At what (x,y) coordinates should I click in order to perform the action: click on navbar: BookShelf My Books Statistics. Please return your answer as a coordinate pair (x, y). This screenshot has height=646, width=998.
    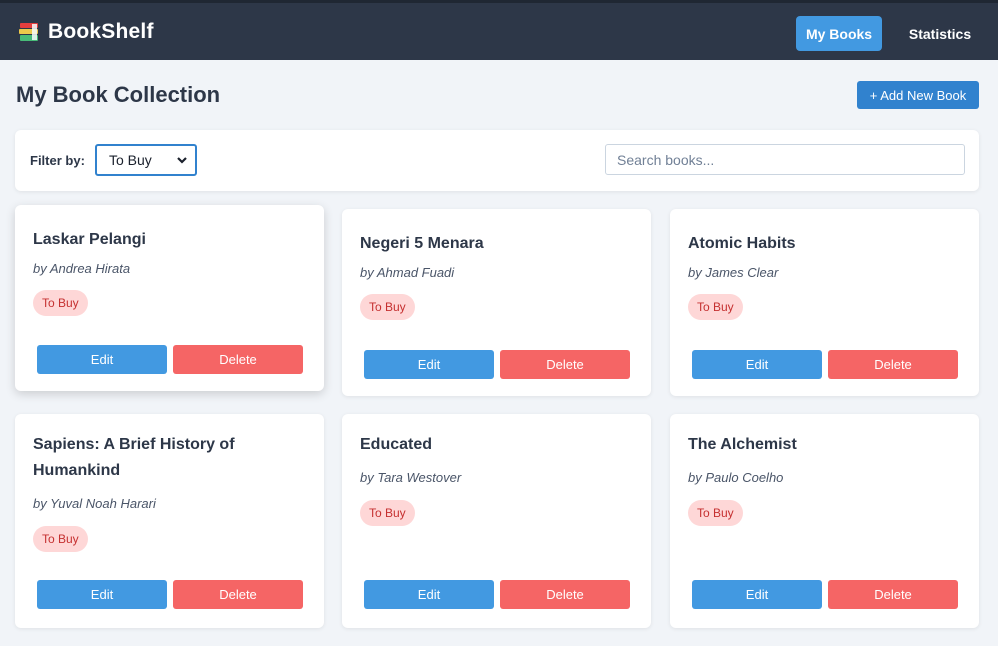
    Looking at the image, I should click on (499, 30).